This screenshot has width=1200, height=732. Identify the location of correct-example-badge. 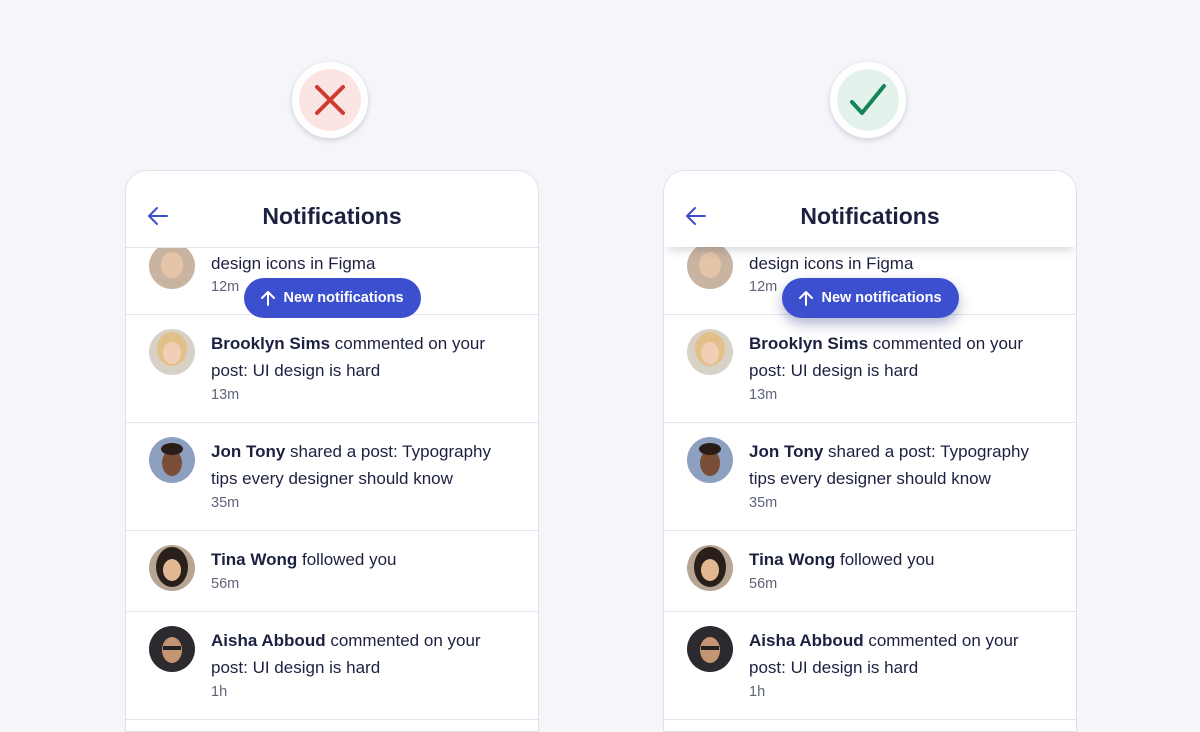
(868, 100).